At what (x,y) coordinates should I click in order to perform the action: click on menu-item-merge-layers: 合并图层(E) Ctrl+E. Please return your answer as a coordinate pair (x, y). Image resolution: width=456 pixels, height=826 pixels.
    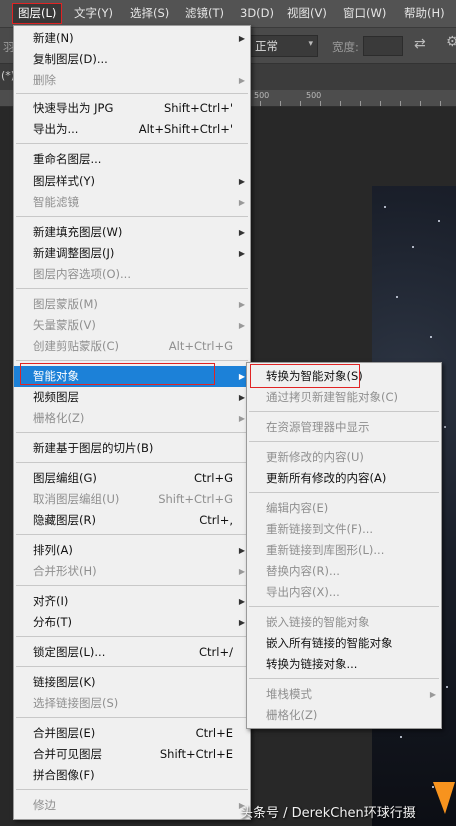
    Looking at the image, I should click on (132, 733).